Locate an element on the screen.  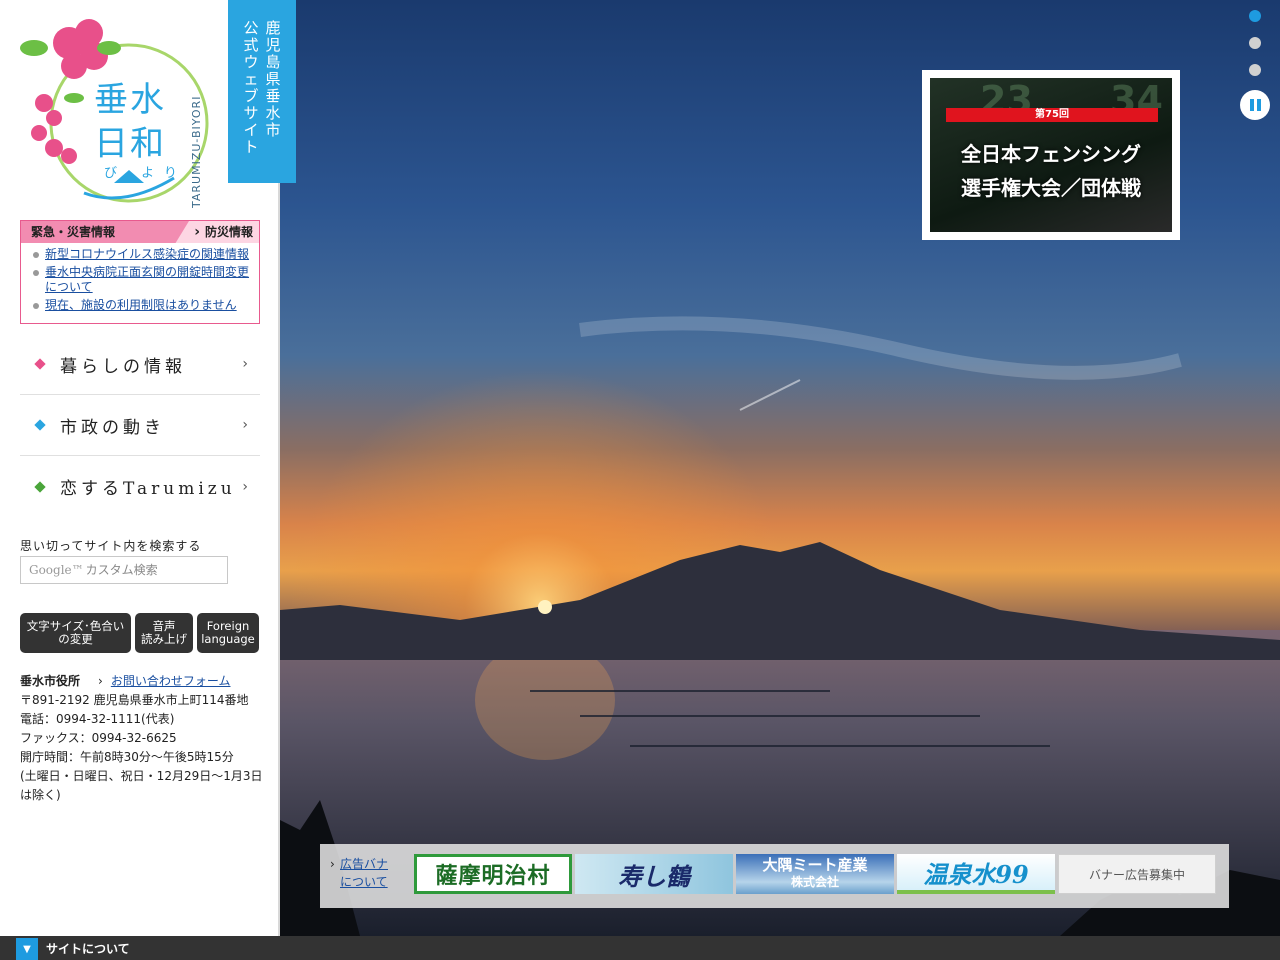
nav-item-label: 暮らしの情報 is located at coordinates (123, 366).